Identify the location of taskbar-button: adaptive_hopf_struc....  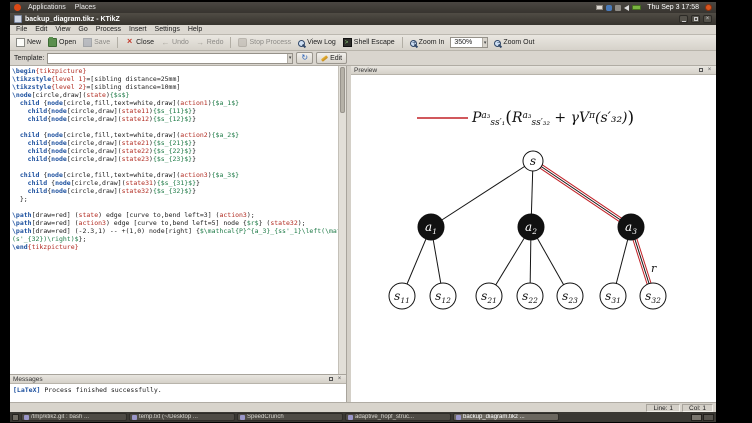
(398, 417).